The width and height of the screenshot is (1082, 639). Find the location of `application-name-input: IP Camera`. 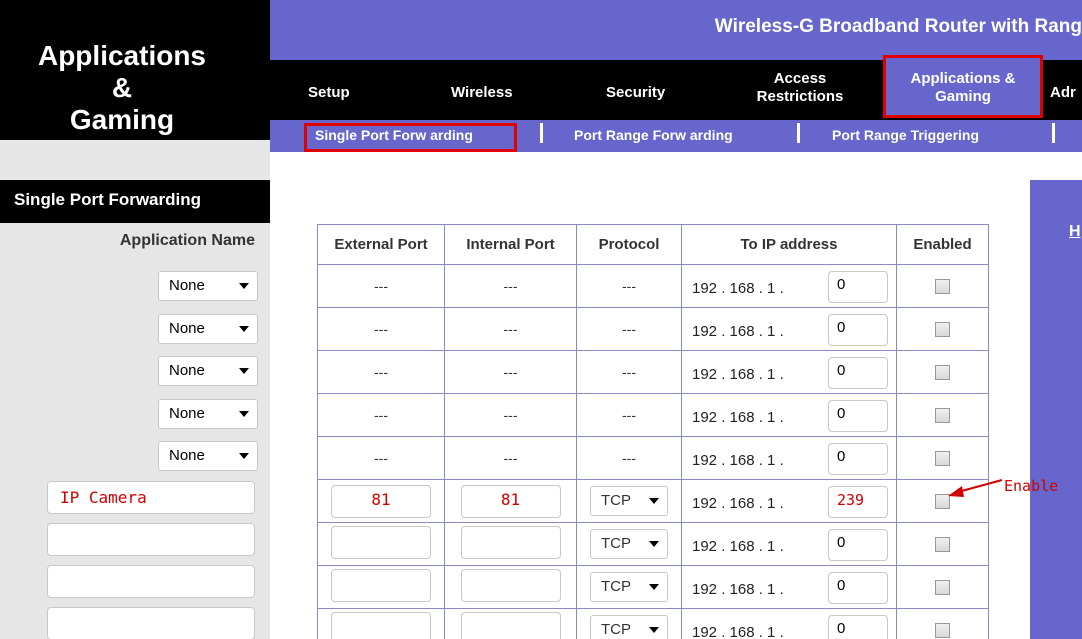

application-name-input: IP Camera is located at coordinates (151, 497).